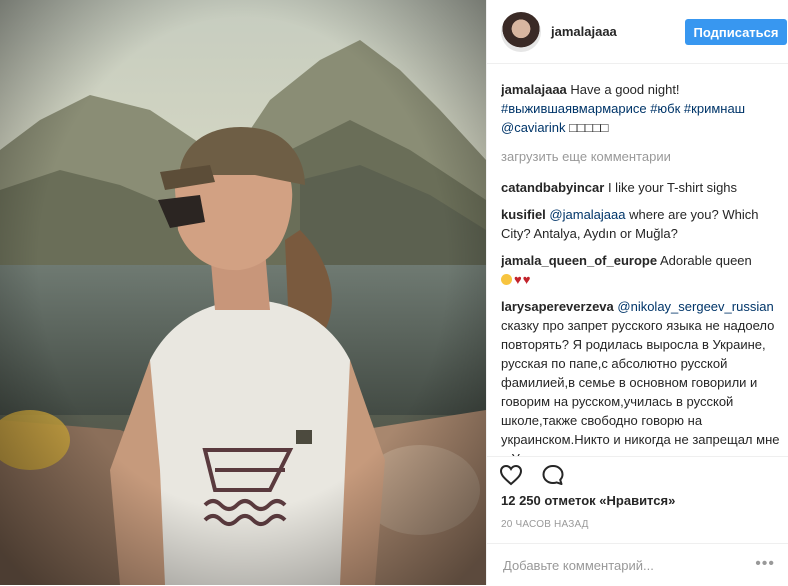 Image resolution: width=788 pixels, height=586 pixels. Describe the element at coordinates (637, 32) in the screenshot. I see `post-header: jamalajaaa Подписаться` at that location.